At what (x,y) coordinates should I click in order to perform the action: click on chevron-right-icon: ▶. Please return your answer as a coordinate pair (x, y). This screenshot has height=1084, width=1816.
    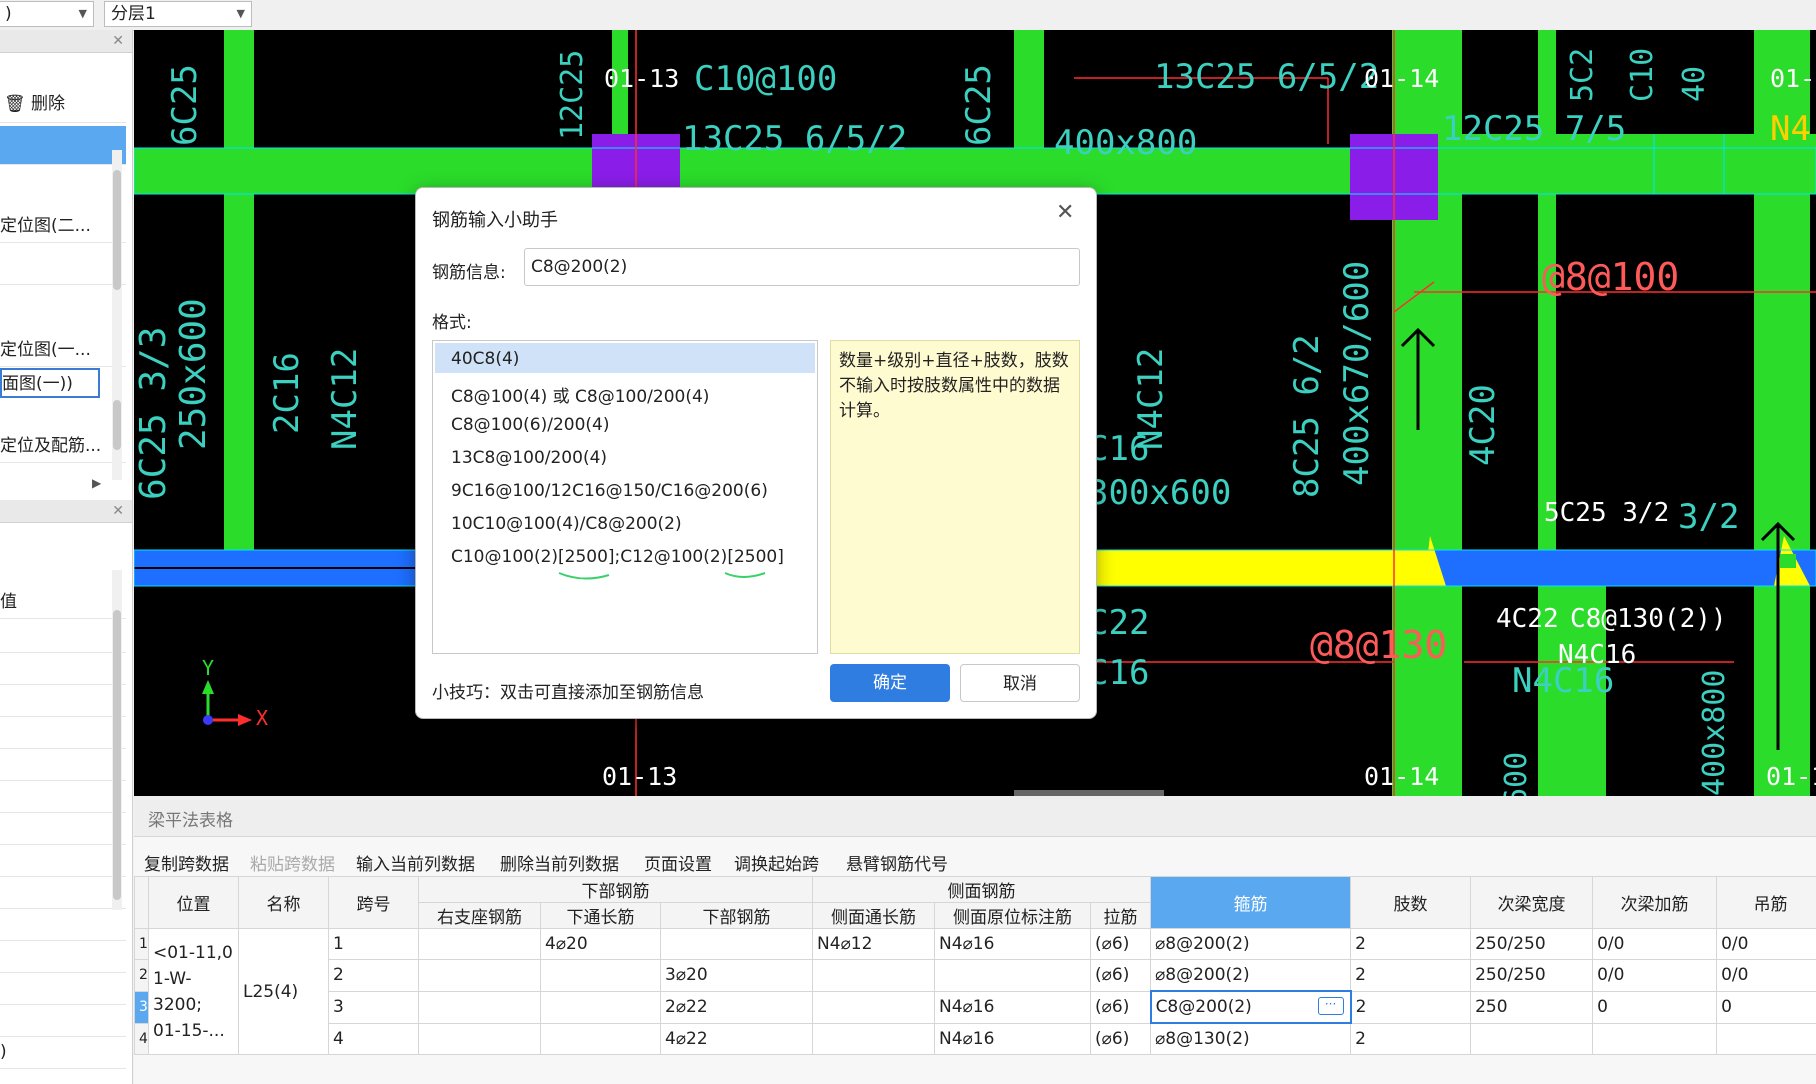
    Looking at the image, I should click on (96, 483).